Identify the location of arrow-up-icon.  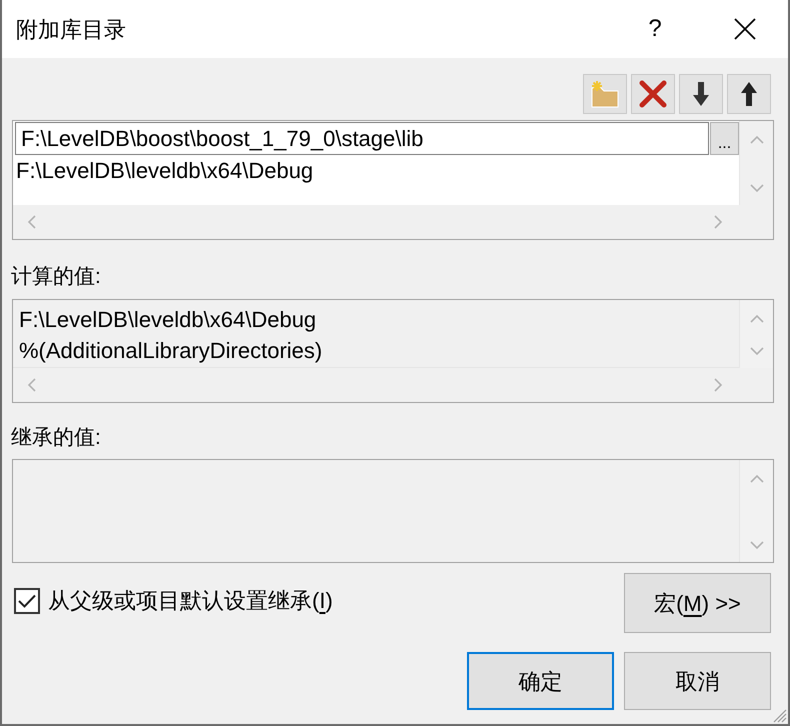
(749, 94).